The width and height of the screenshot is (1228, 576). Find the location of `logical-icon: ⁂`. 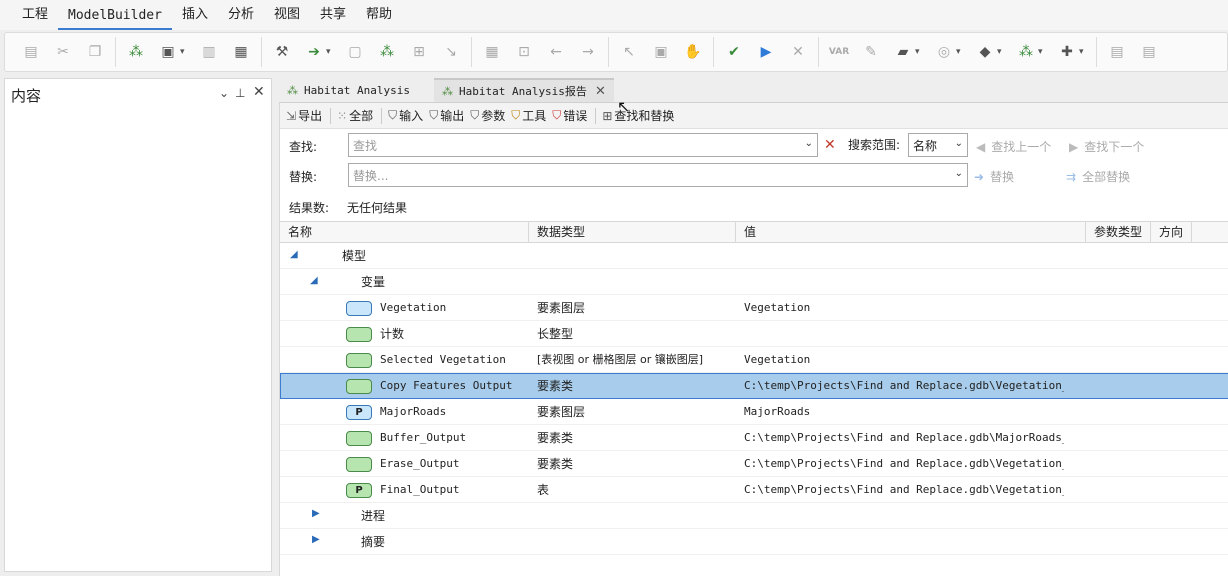

logical-icon: ⁂ is located at coordinates (387, 52).